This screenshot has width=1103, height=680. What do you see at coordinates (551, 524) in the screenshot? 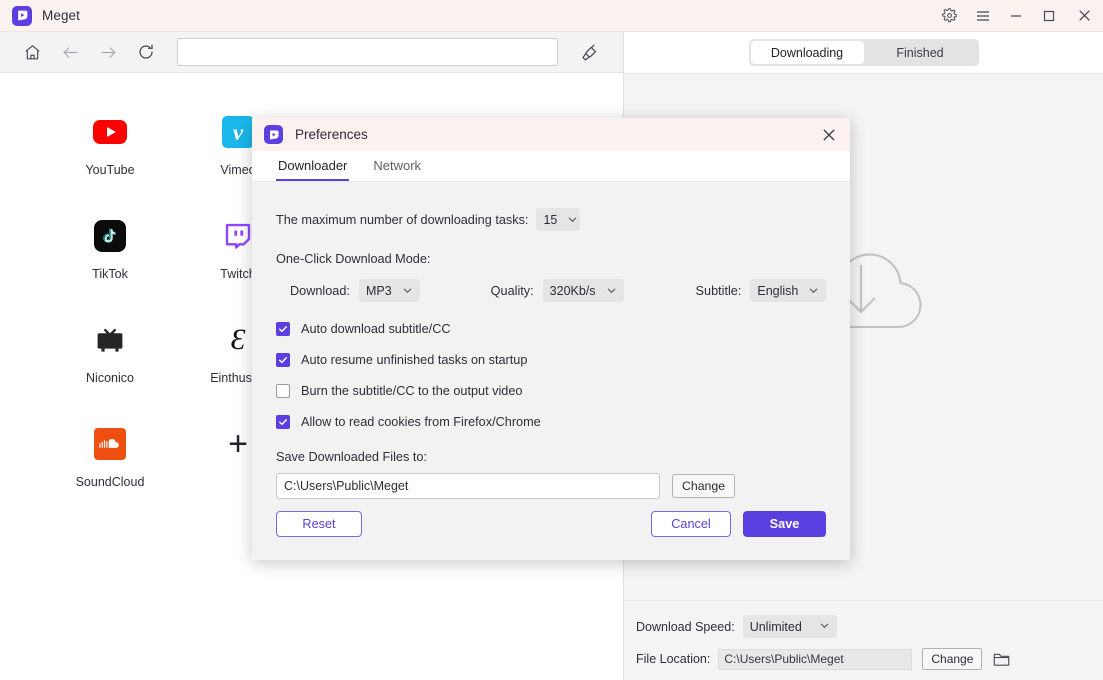
I see `dialog-button-row: Reset Cancel Save` at bounding box center [551, 524].